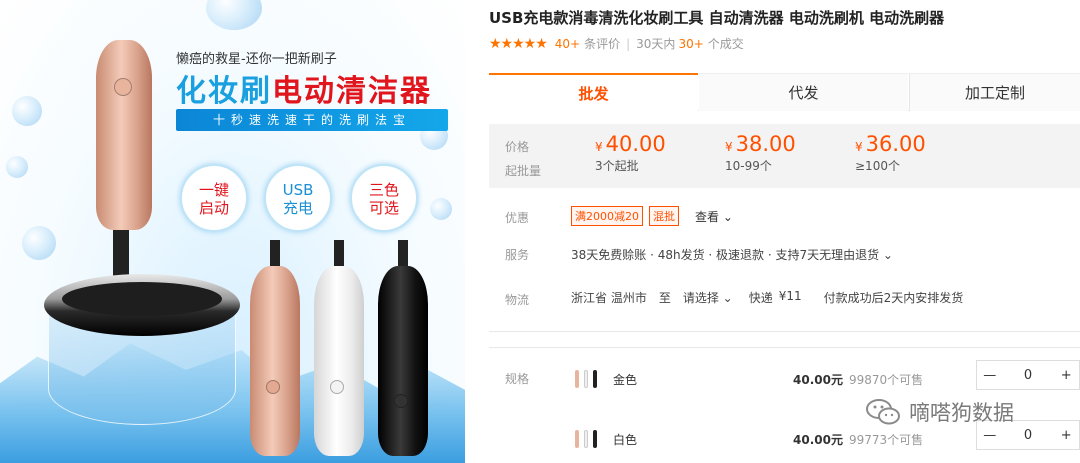 The image size is (1080, 463). I want to click on service-info: 38天免费赊账 · 48h发货 · 极速退款 · 支持7天无理由退货 ⌄, so click(732, 254).